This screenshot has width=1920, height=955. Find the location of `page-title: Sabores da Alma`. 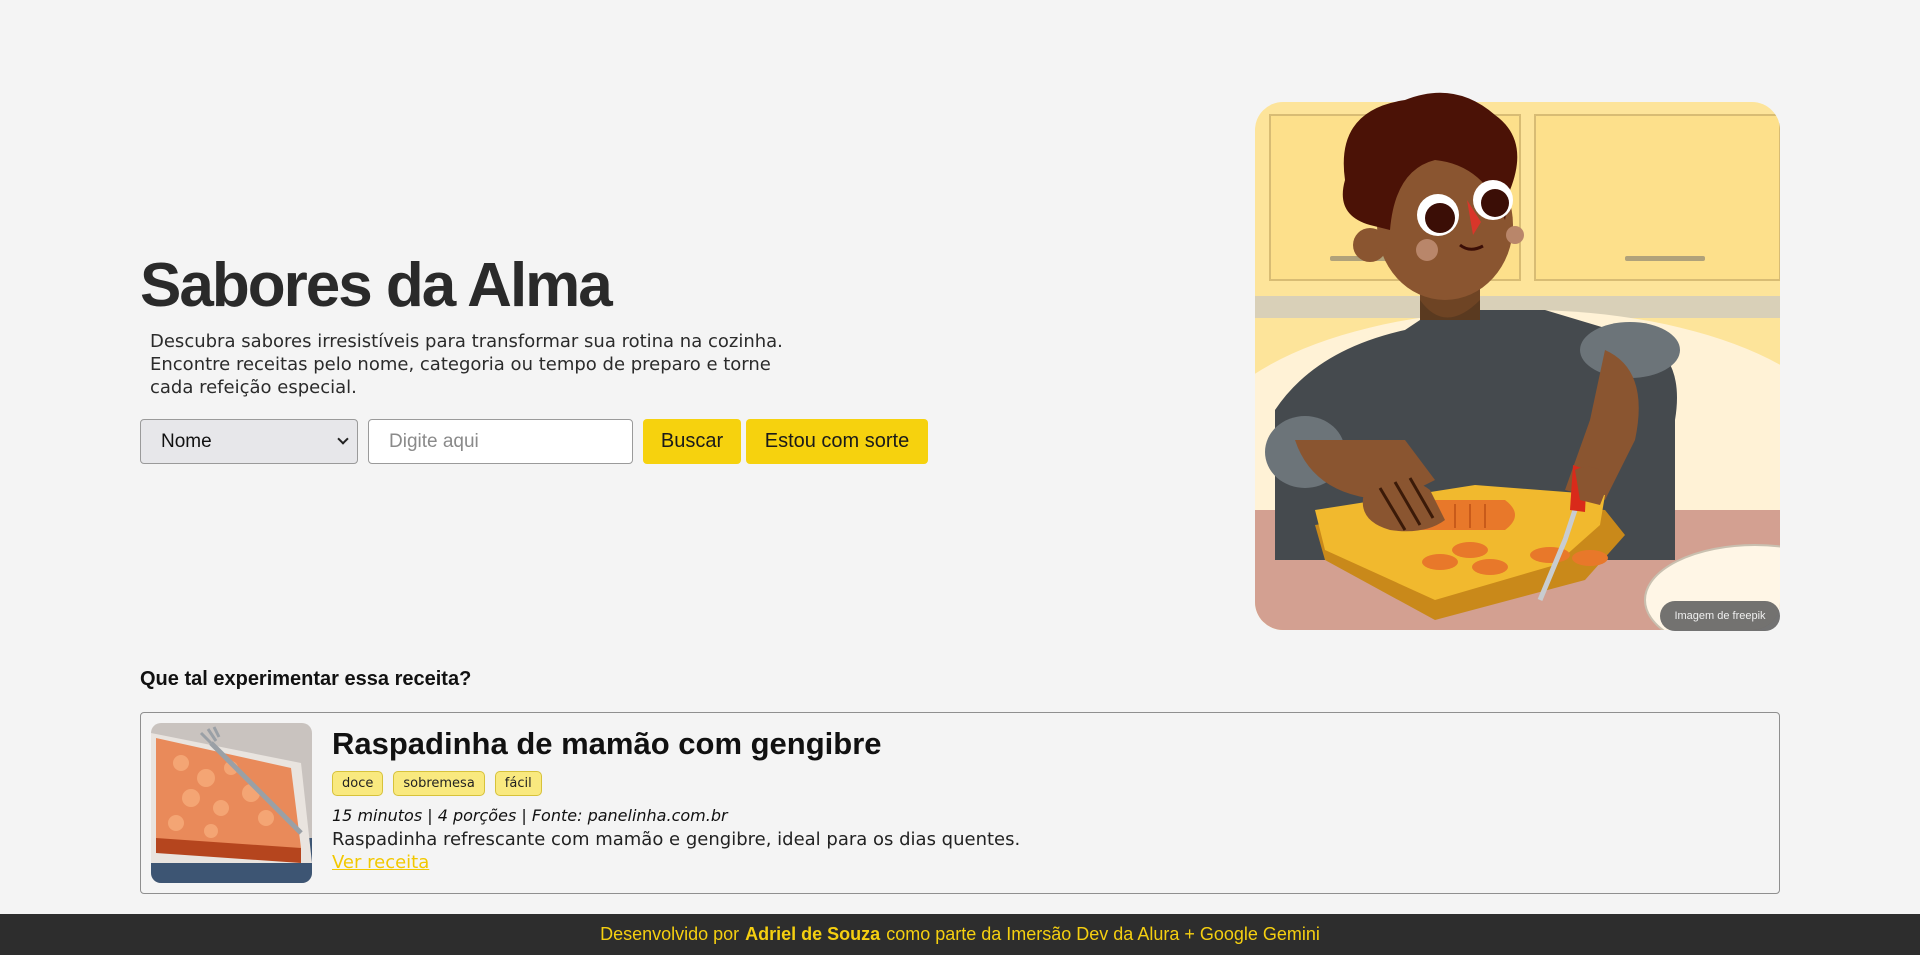

page-title: Sabores da Alma is located at coordinates (376, 285).